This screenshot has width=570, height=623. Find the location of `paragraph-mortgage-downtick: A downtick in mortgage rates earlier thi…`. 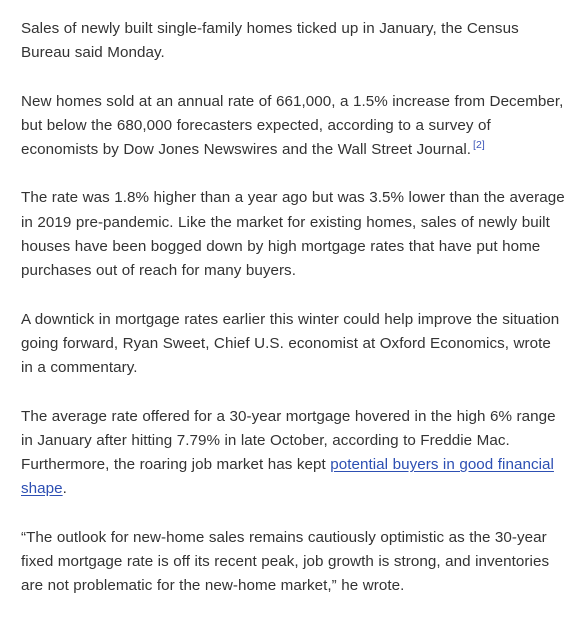

paragraph-mortgage-downtick: A downtick in mortgage rates earlier thi… is located at coordinates (290, 343).